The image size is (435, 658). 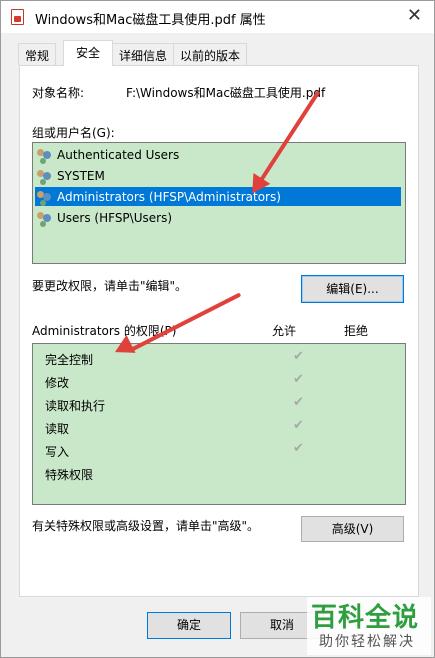 What do you see at coordinates (114, 217) in the screenshot?
I see `list-item-label: Users (HFSP\Users)` at bounding box center [114, 217].